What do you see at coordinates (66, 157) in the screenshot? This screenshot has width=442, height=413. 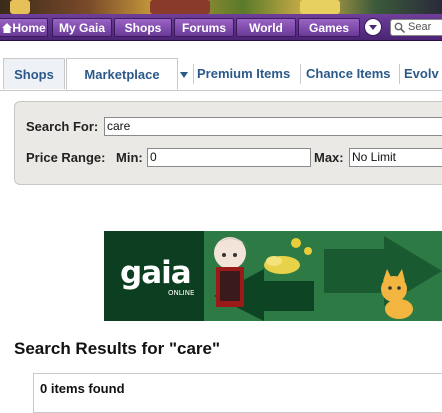 I see `price-range-label: Price Range:` at bounding box center [66, 157].